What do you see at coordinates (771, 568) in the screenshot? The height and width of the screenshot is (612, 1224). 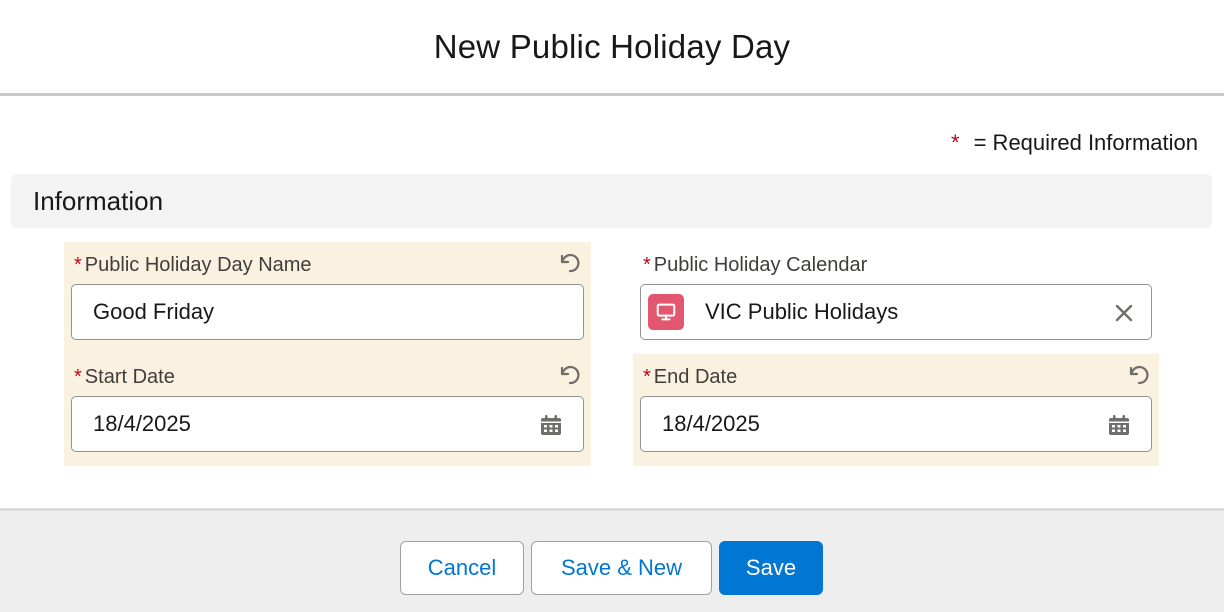 I see `save-button: Save` at bounding box center [771, 568].